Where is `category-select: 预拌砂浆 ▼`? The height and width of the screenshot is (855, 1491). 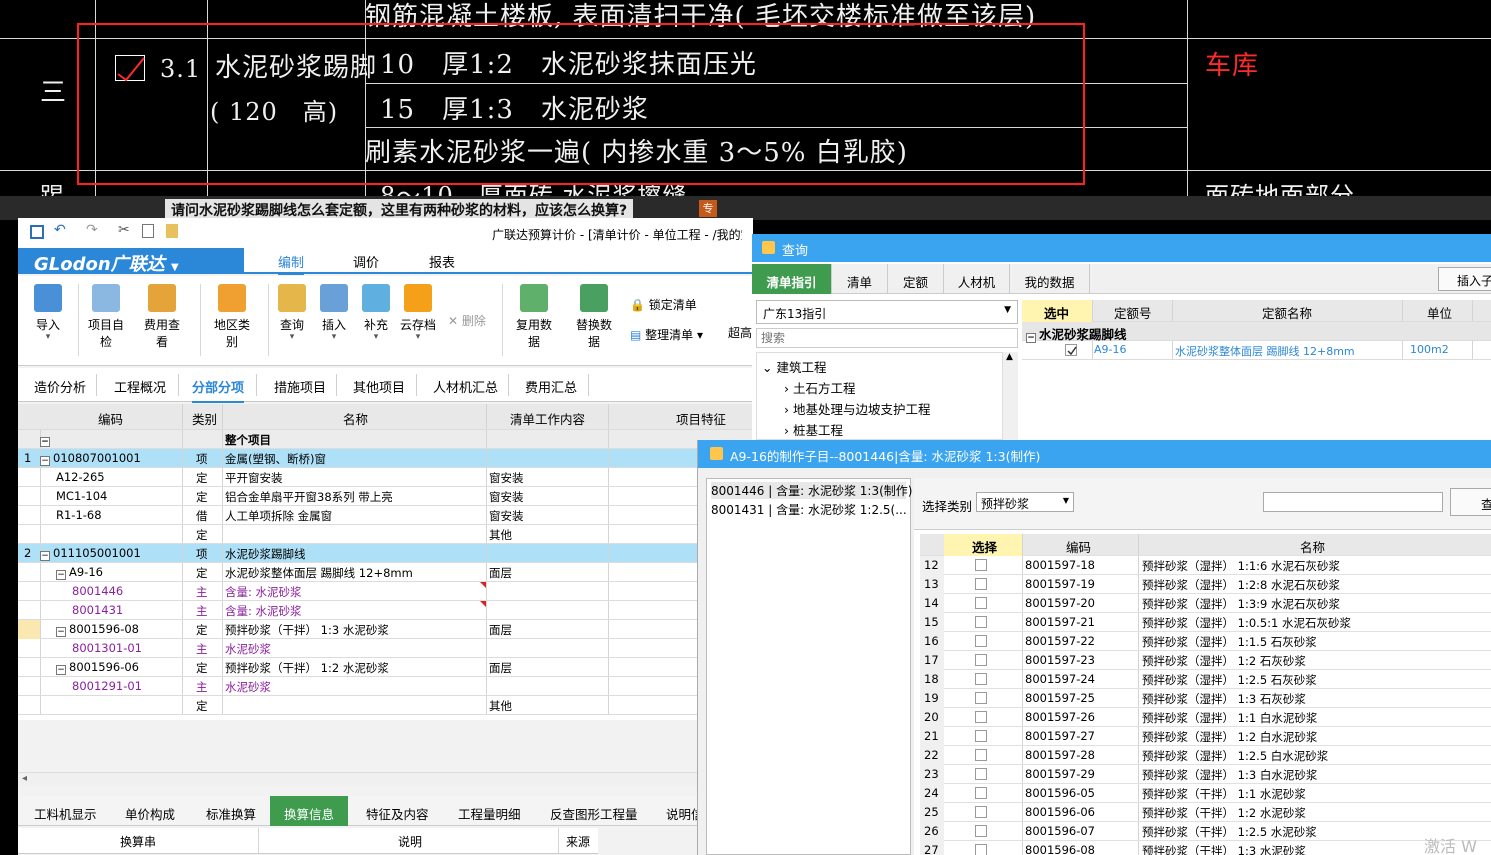 category-select: 预拌砂浆 ▼ is located at coordinates (1025, 502).